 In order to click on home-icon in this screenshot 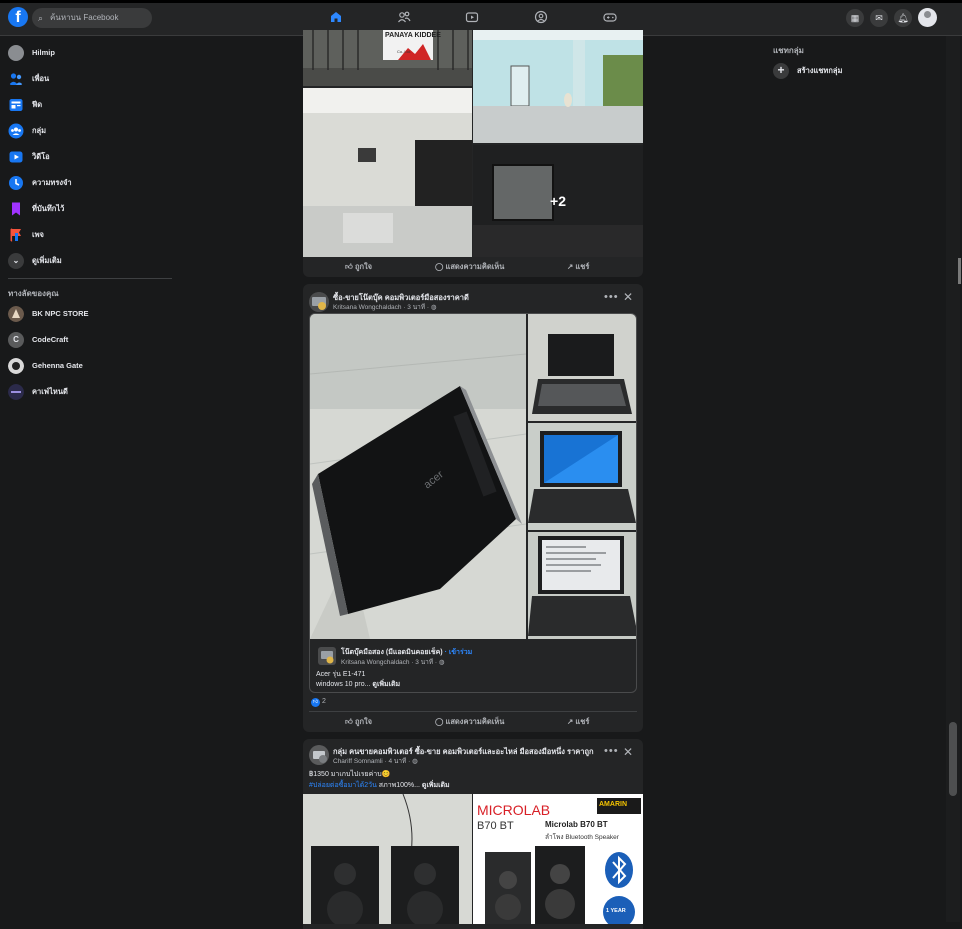, I will do `click(336, 17)`.